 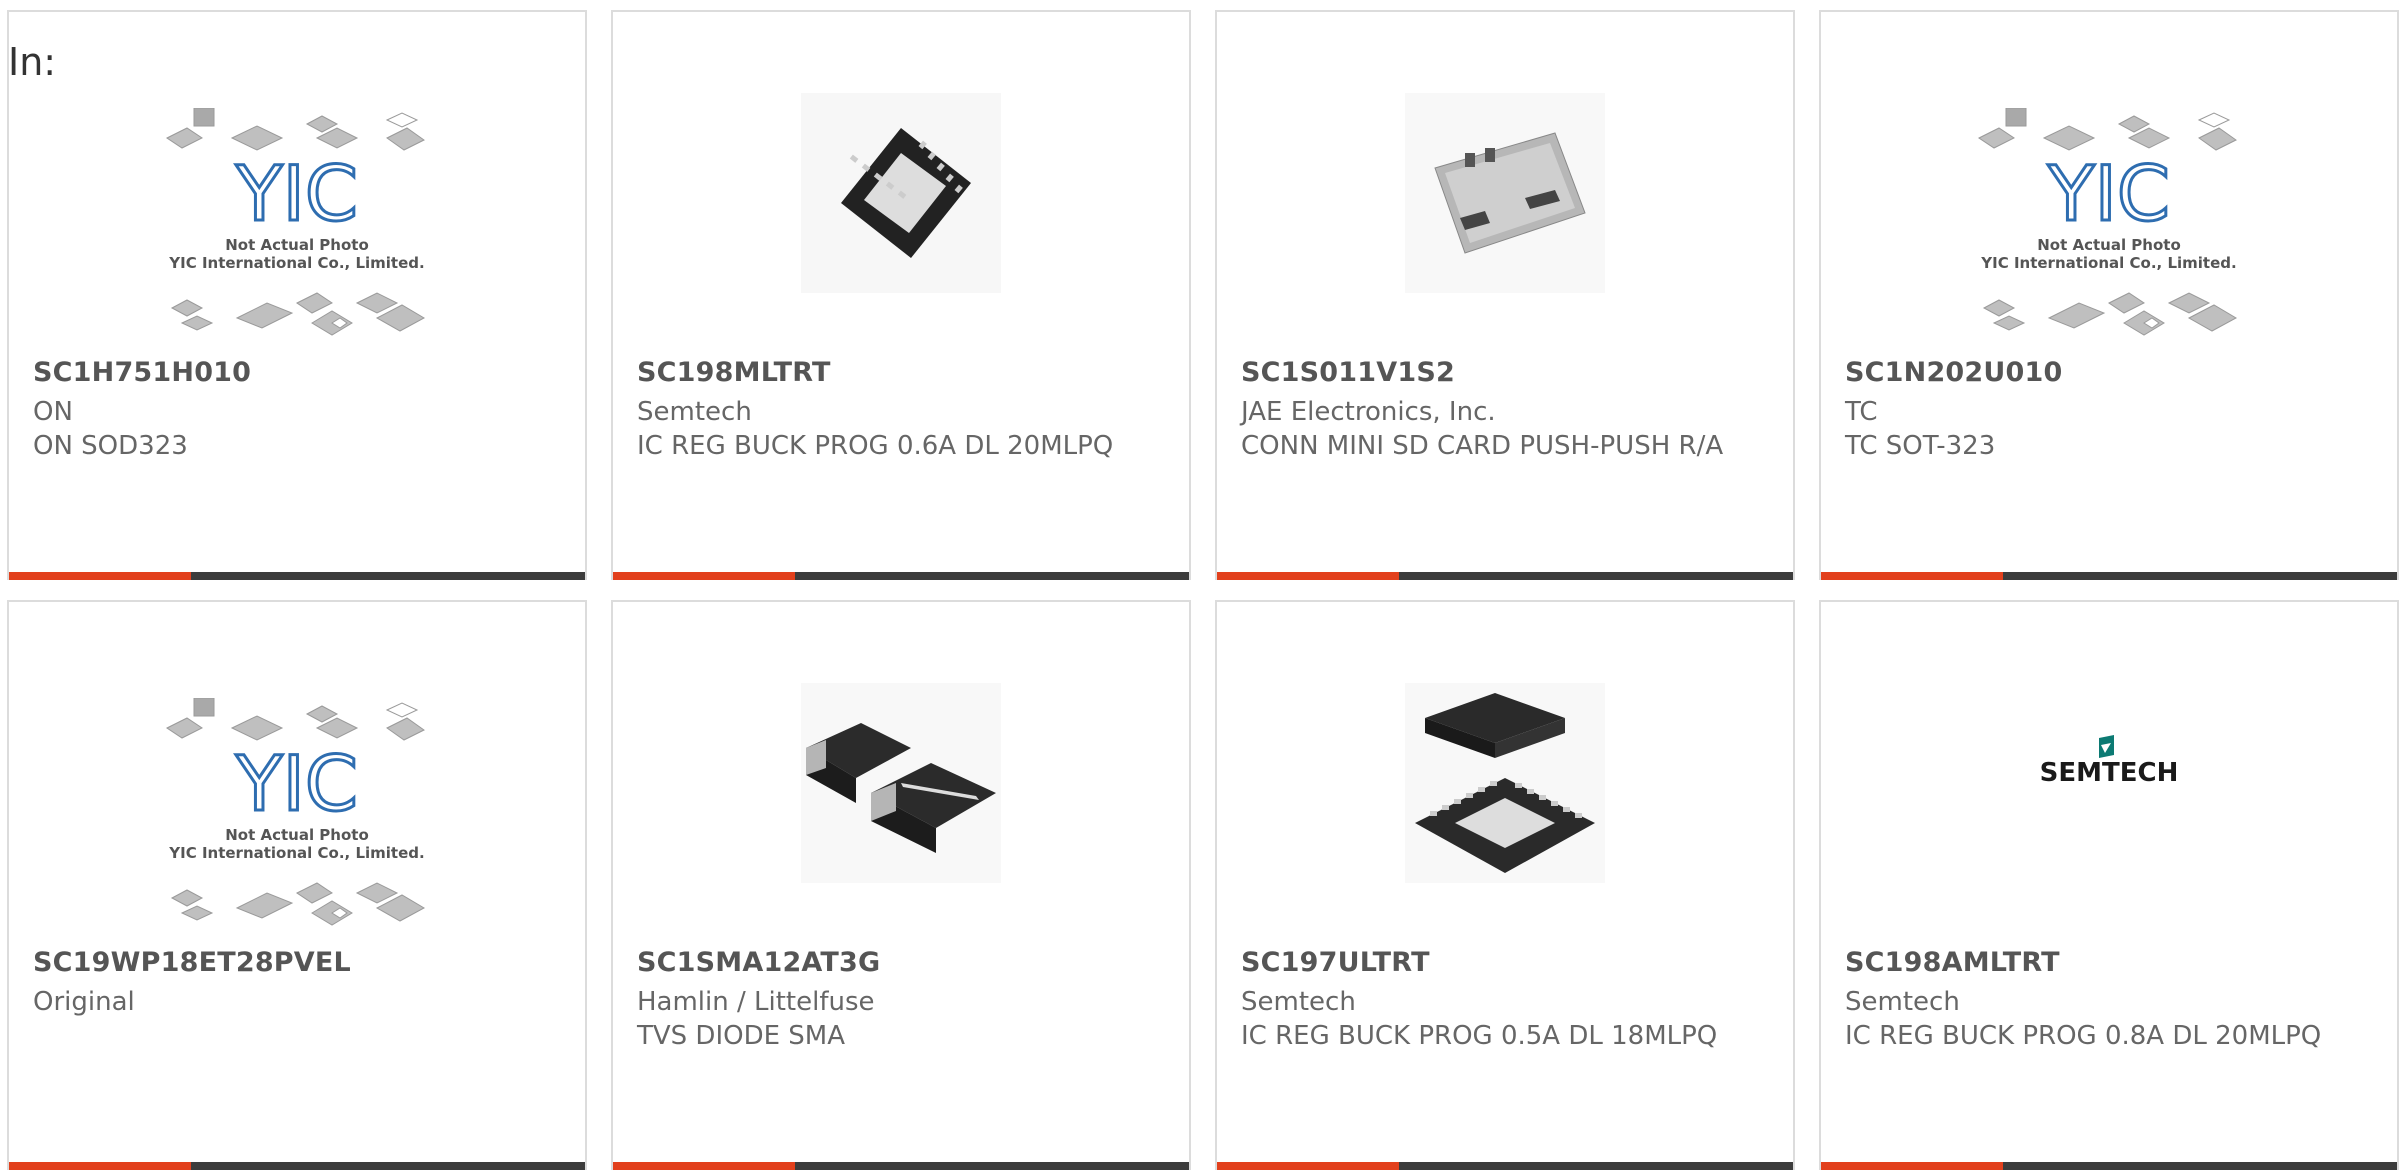 I want to click on sd-connector-photo, so click(x=1505, y=193).